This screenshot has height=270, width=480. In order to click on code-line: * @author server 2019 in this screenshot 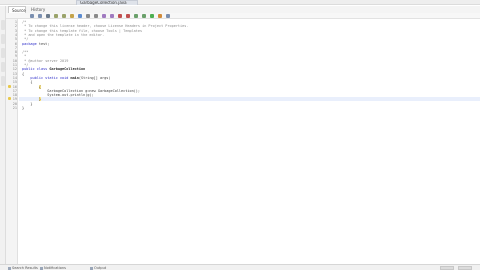, I will do `click(45, 61)`.